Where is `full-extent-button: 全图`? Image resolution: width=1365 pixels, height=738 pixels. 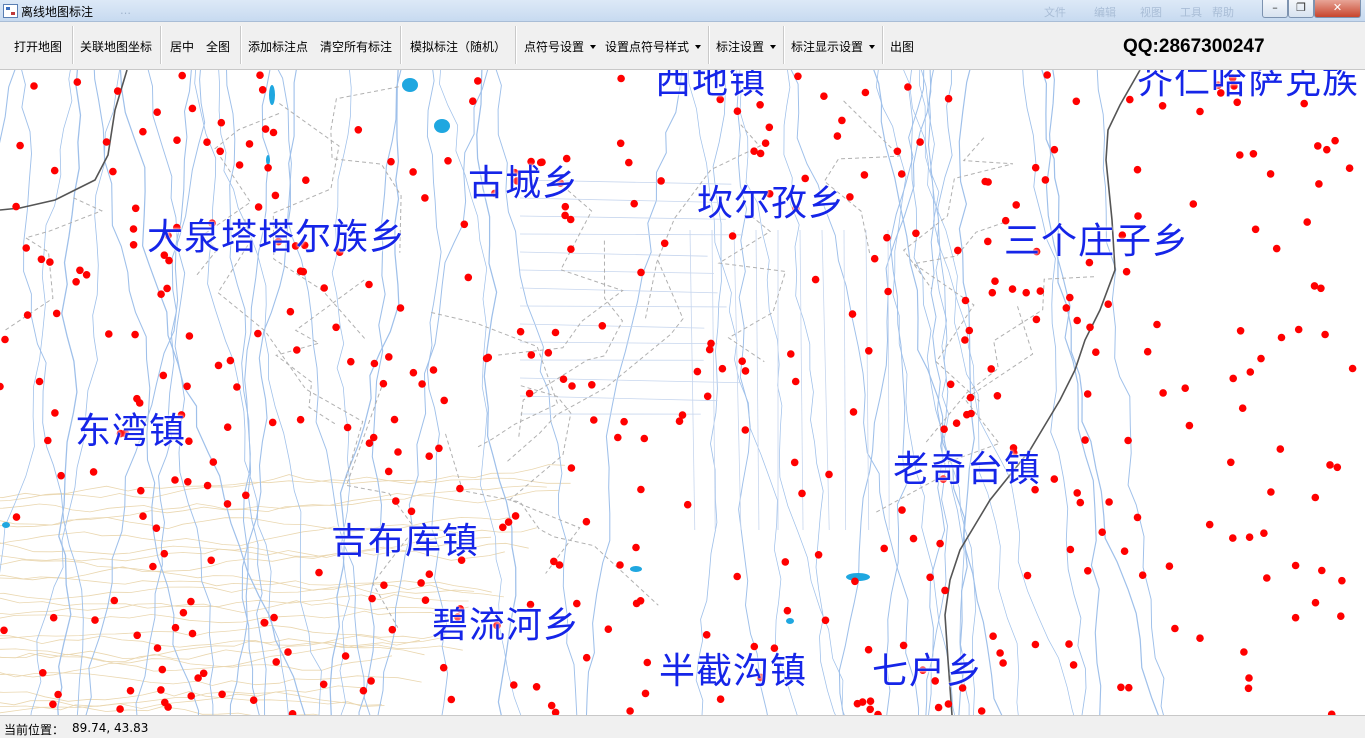
full-extent-button: 全图 is located at coordinates (218, 46).